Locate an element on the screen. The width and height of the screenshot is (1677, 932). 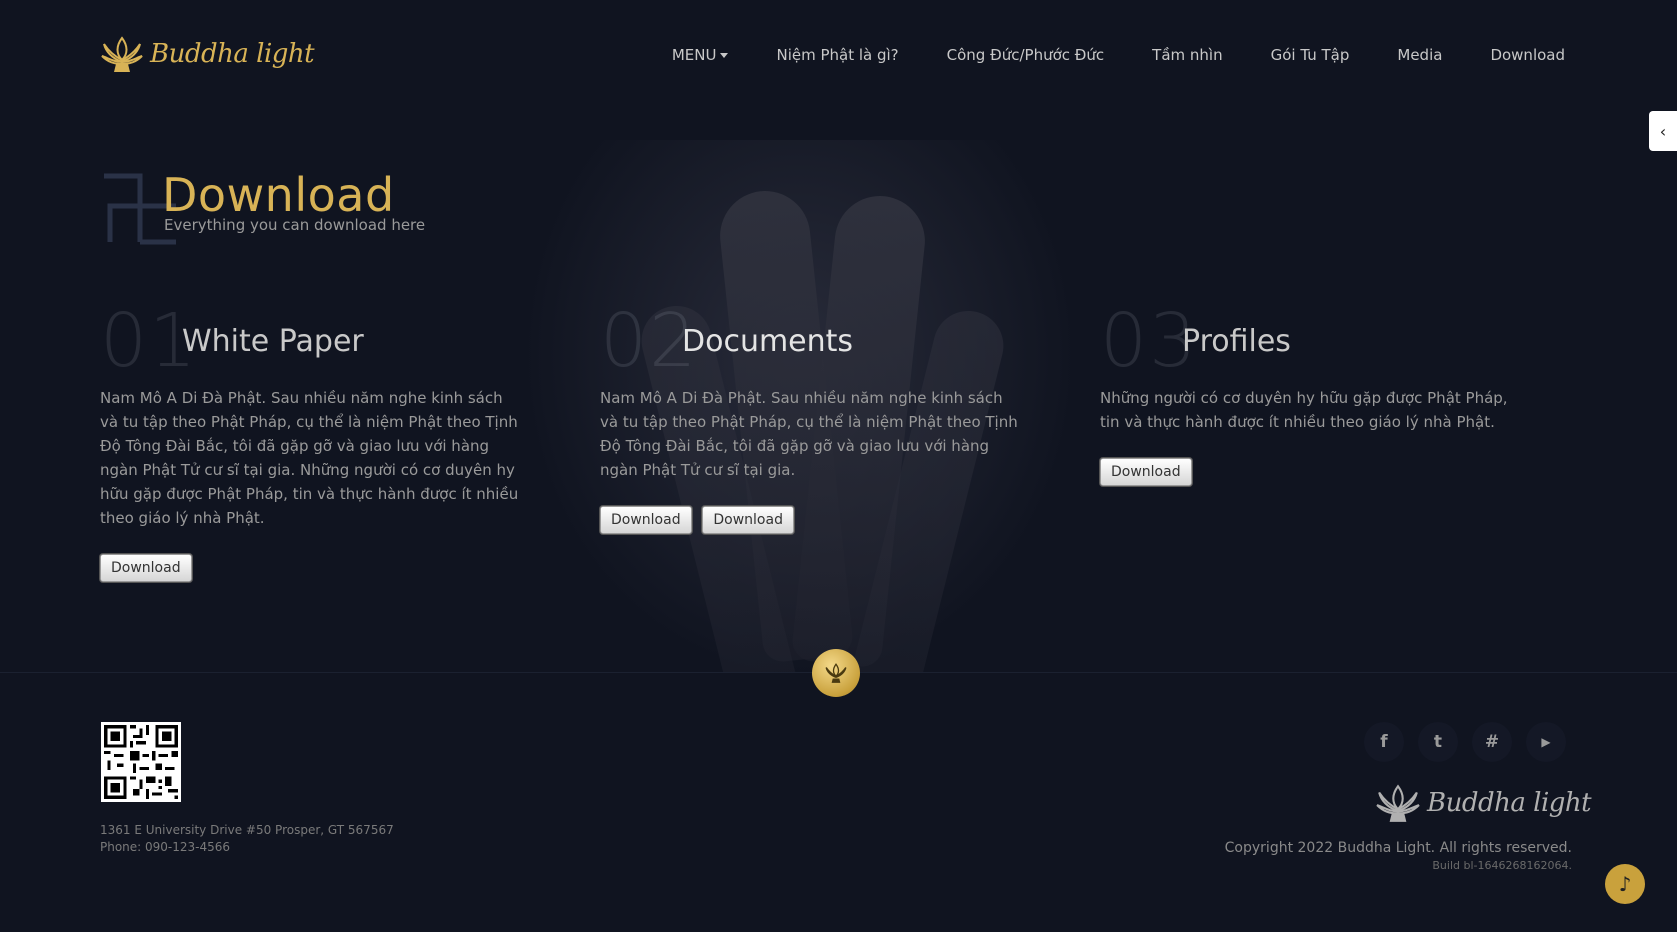
footer-logo: Buddha light is located at coordinates (1483, 803).